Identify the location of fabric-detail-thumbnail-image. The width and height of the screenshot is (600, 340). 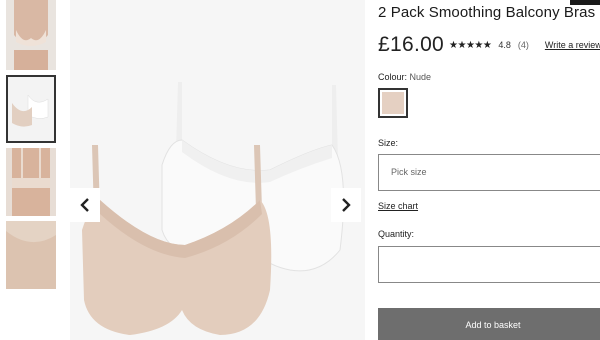
(31, 255).